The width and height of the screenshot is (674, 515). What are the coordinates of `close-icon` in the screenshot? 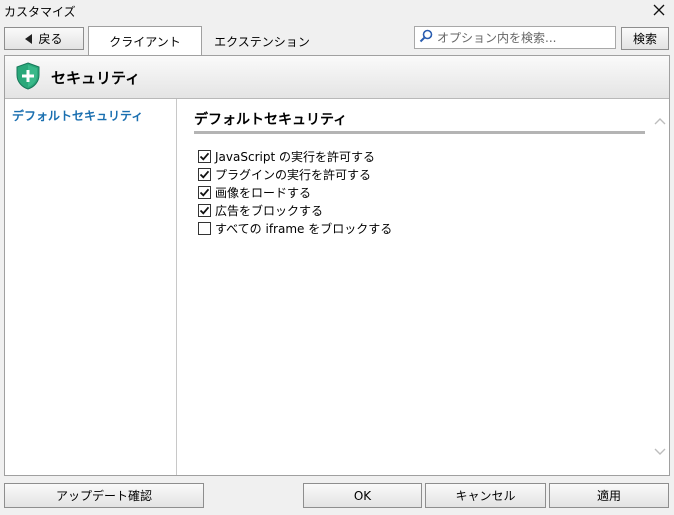 It's located at (659, 10).